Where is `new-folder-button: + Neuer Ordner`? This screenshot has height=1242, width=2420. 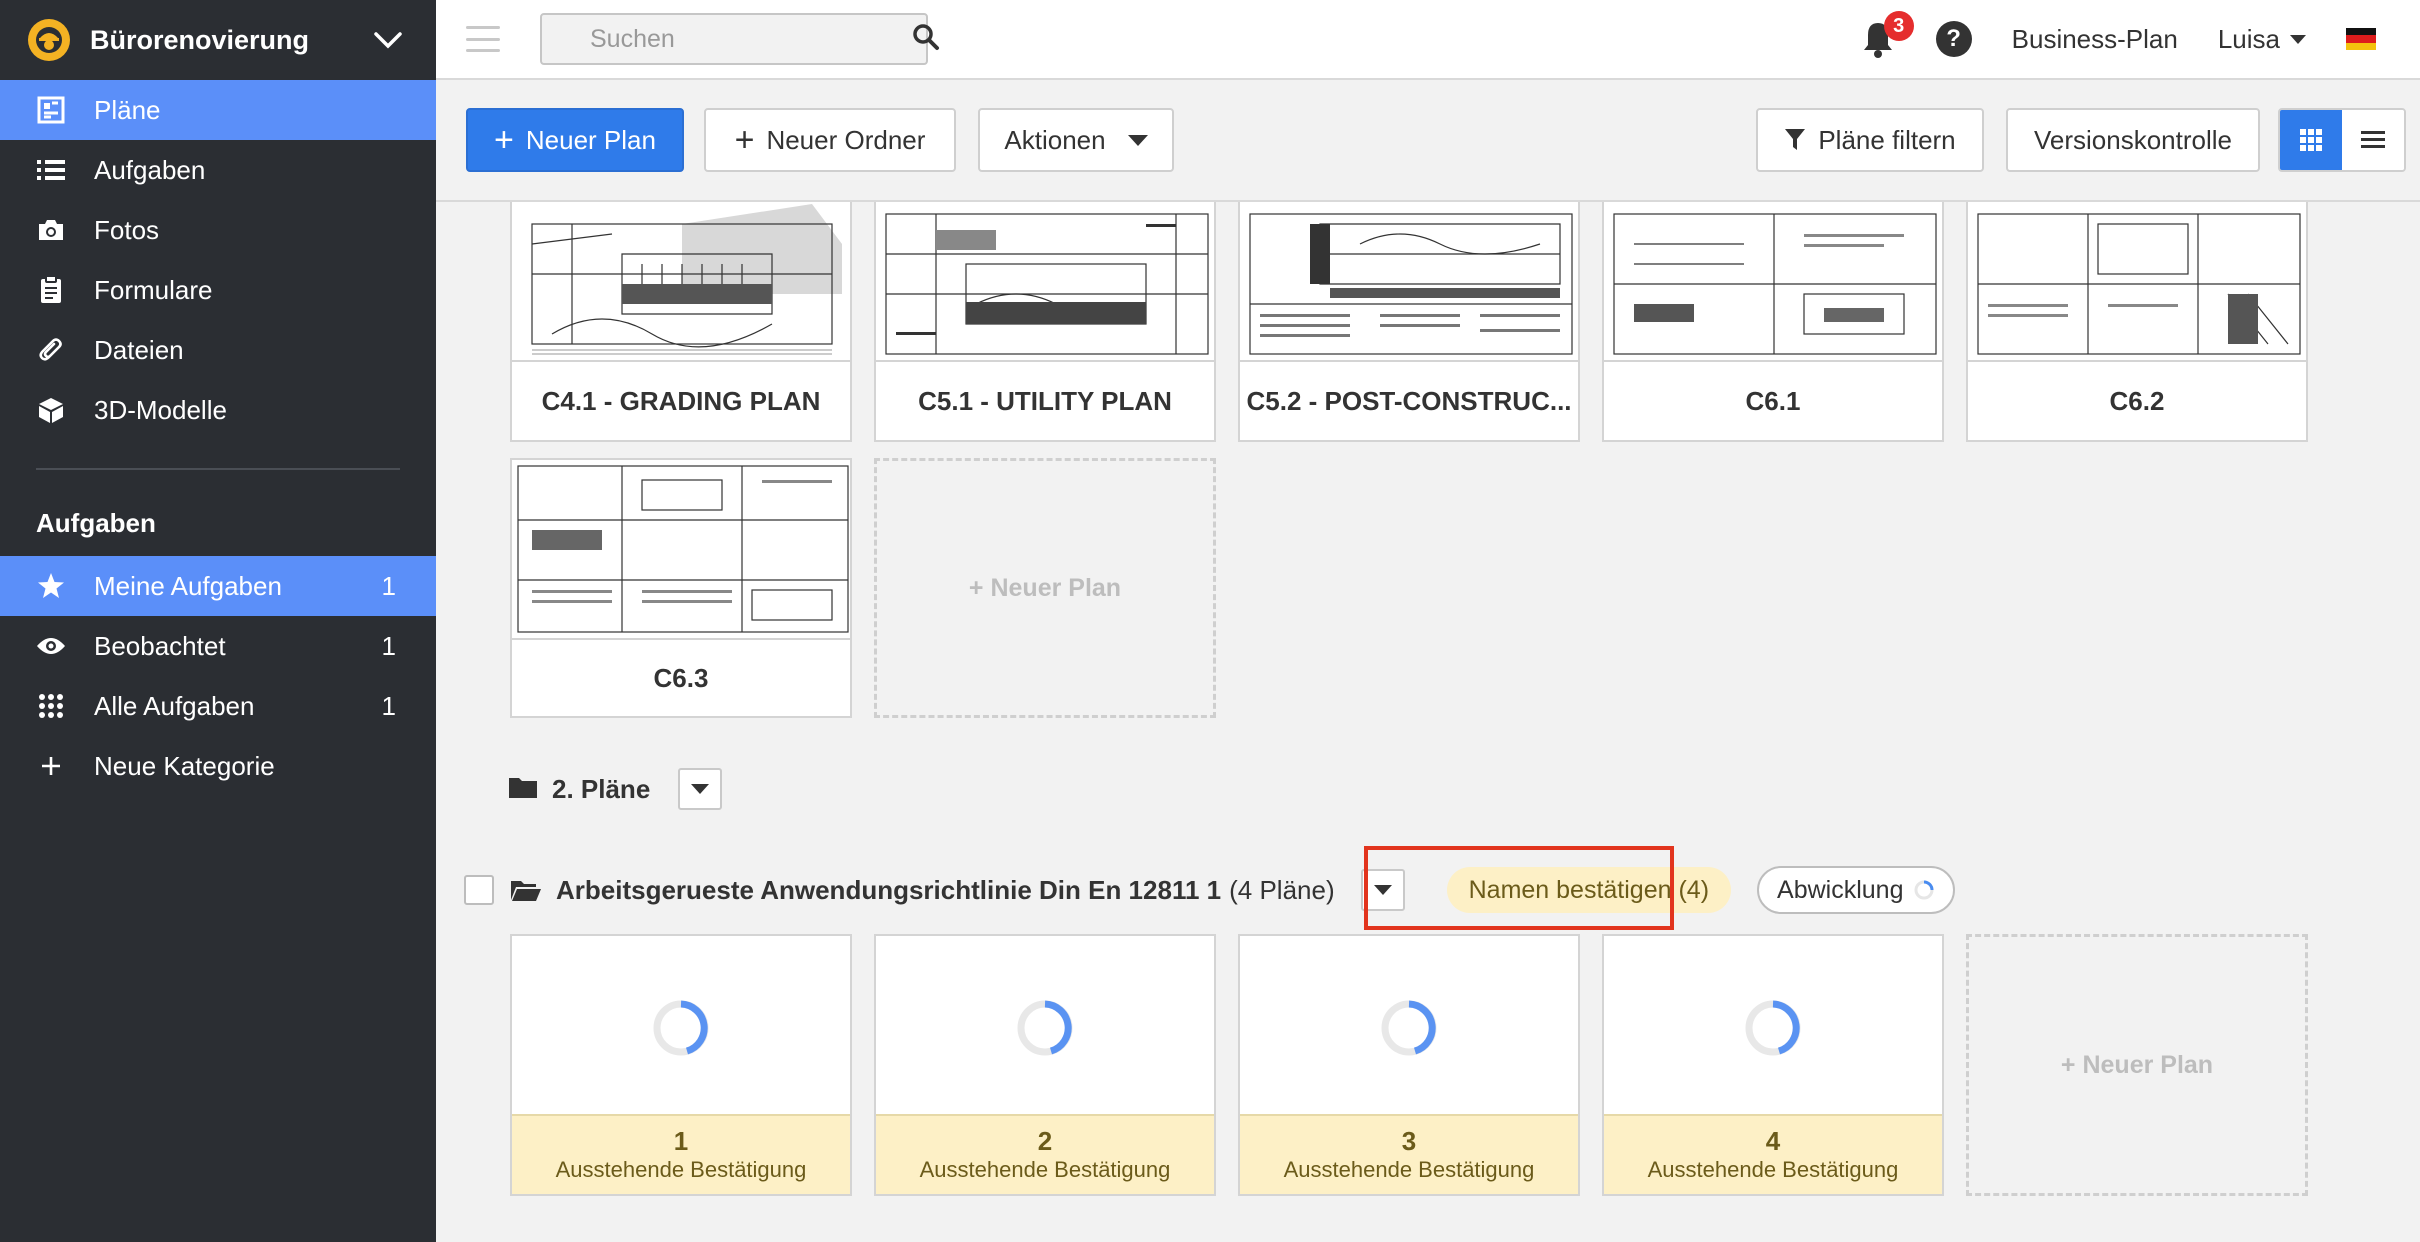
new-folder-button: + Neuer Ordner is located at coordinates (830, 140).